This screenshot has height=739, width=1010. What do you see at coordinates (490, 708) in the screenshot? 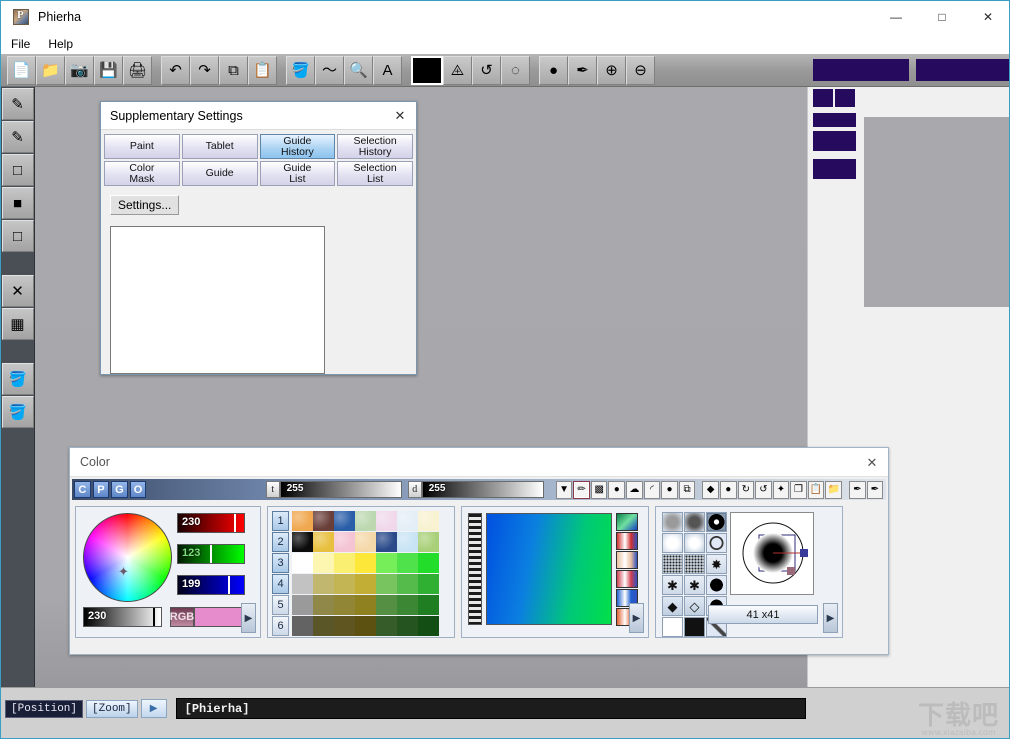
I see `document-name-field: [Phierha]` at bounding box center [490, 708].